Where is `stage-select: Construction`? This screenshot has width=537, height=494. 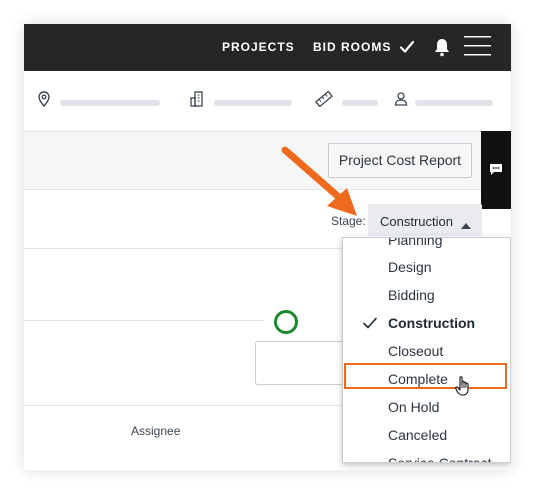
stage-select: Construction is located at coordinates (425, 220).